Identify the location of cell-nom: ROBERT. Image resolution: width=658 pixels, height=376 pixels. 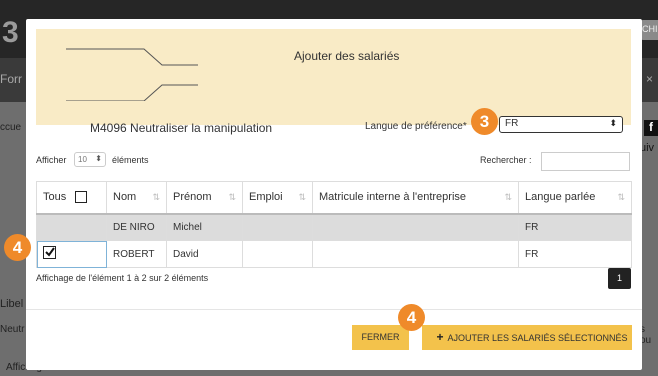
(136, 254).